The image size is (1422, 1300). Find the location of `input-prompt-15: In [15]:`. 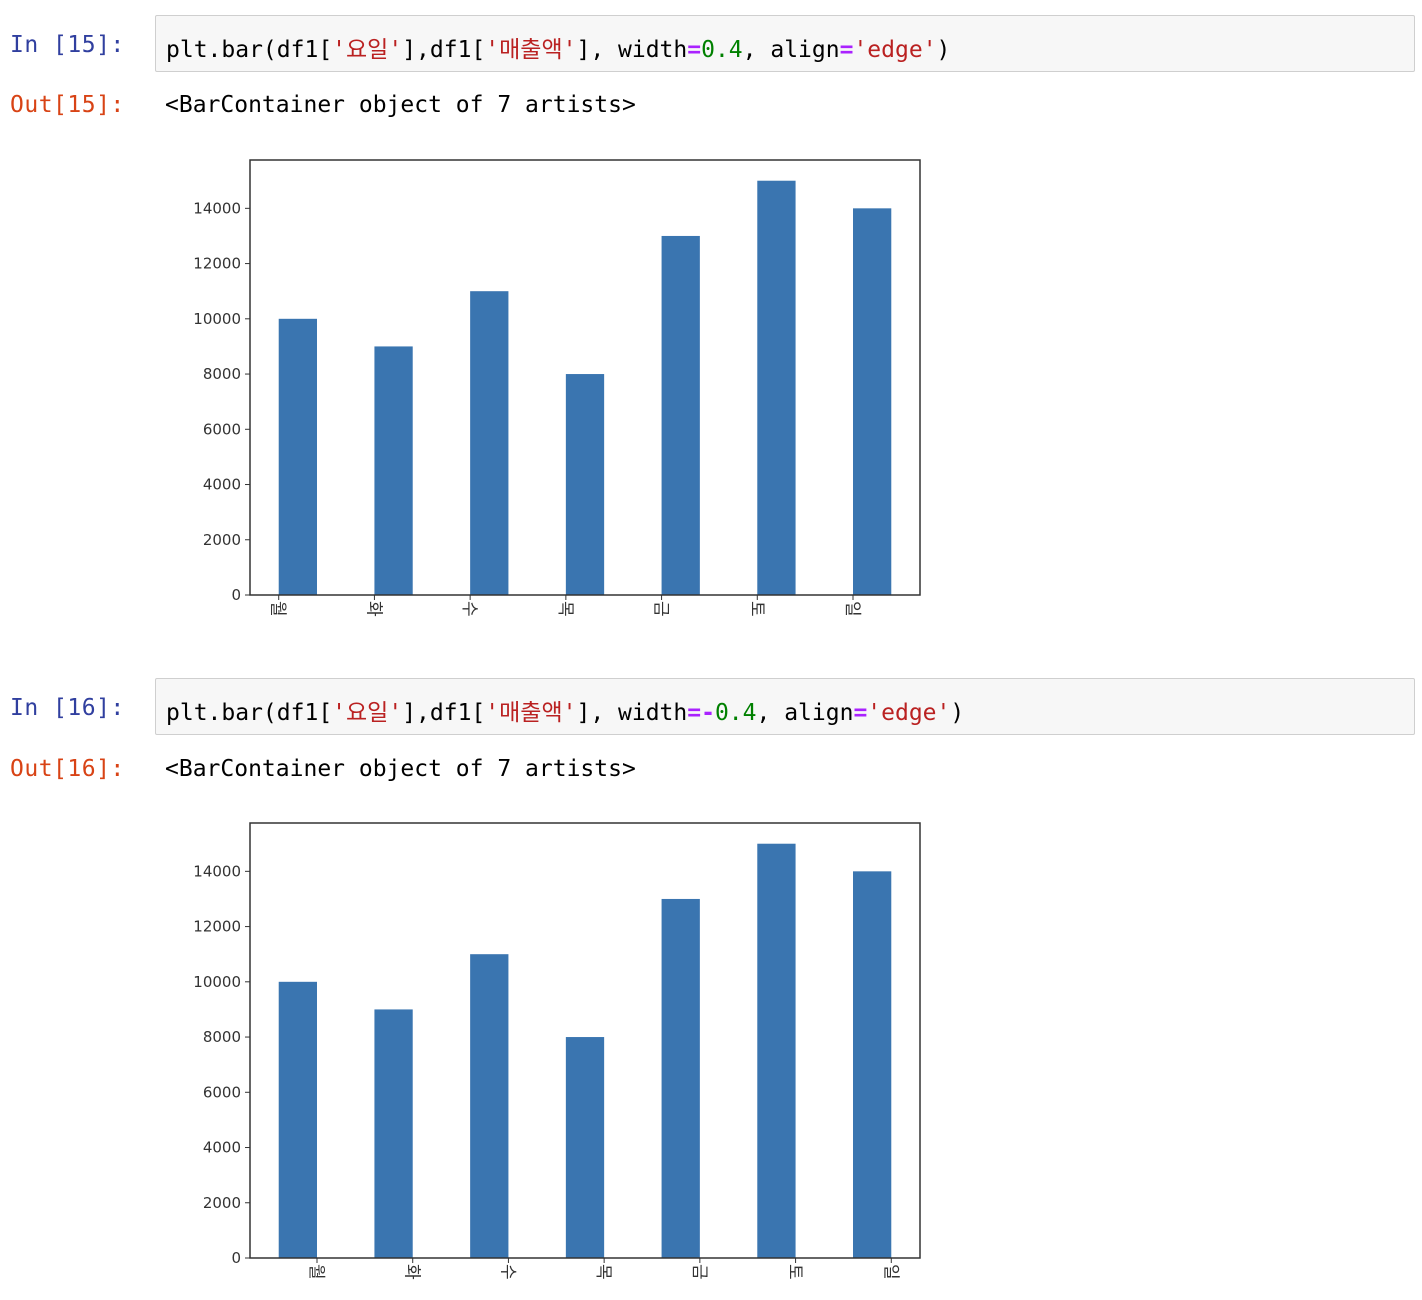

input-prompt-15: In [15]: is located at coordinates (67, 45).